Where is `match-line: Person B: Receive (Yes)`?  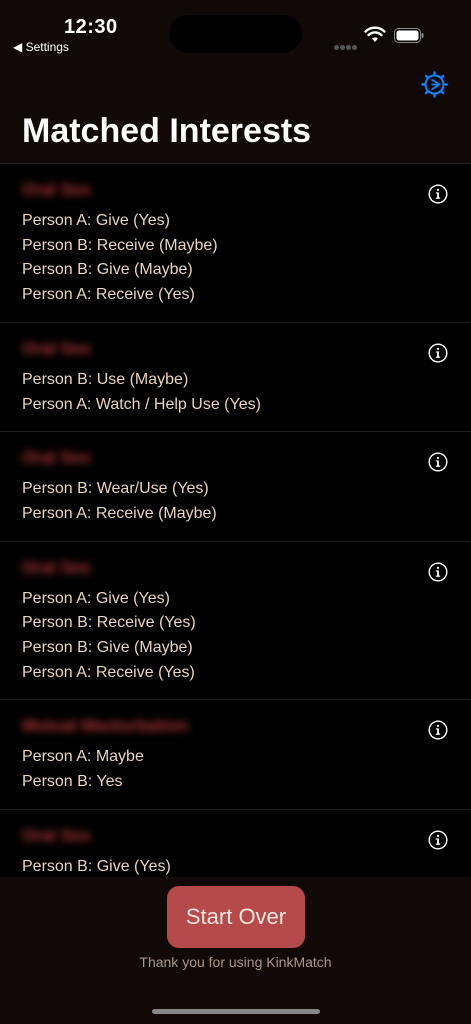
match-line: Person B: Receive (Yes) is located at coordinates (109, 623).